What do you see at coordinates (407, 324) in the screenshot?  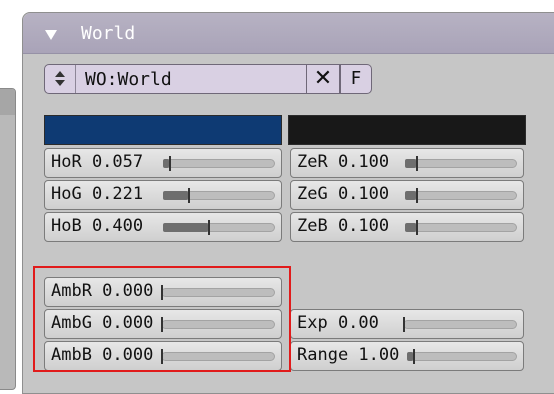 I see `exposure-slider: Exp 0.00` at bounding box center [407, 324].